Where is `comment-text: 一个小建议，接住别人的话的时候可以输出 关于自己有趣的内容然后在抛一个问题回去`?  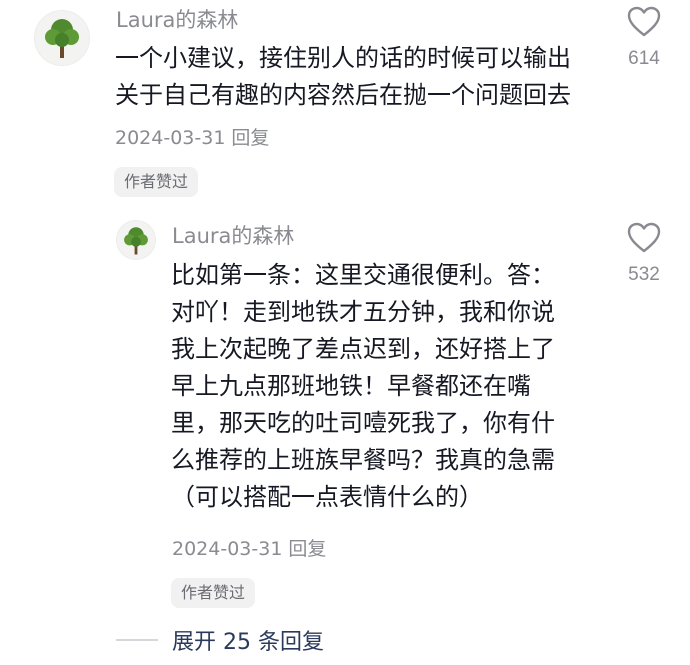 comment-text: 一个小建议，接住别人的话的时候可以输出 关于自己有趣的内容然后在抛一个问题回去 is located at coordinates (357, 77).